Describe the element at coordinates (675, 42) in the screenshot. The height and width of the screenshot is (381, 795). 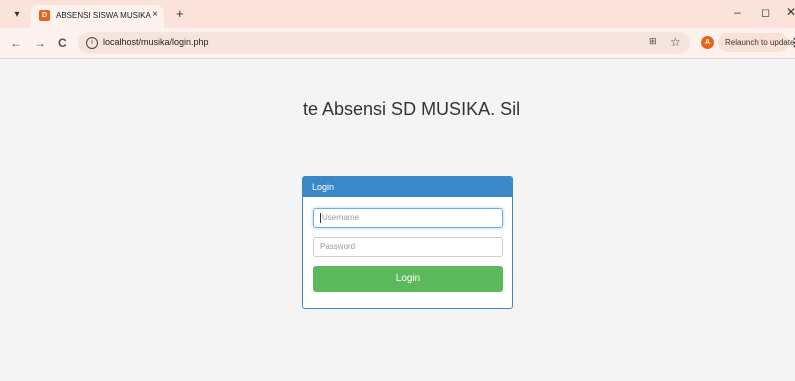
I see `bookmark-star-icon: ☆` at that location.